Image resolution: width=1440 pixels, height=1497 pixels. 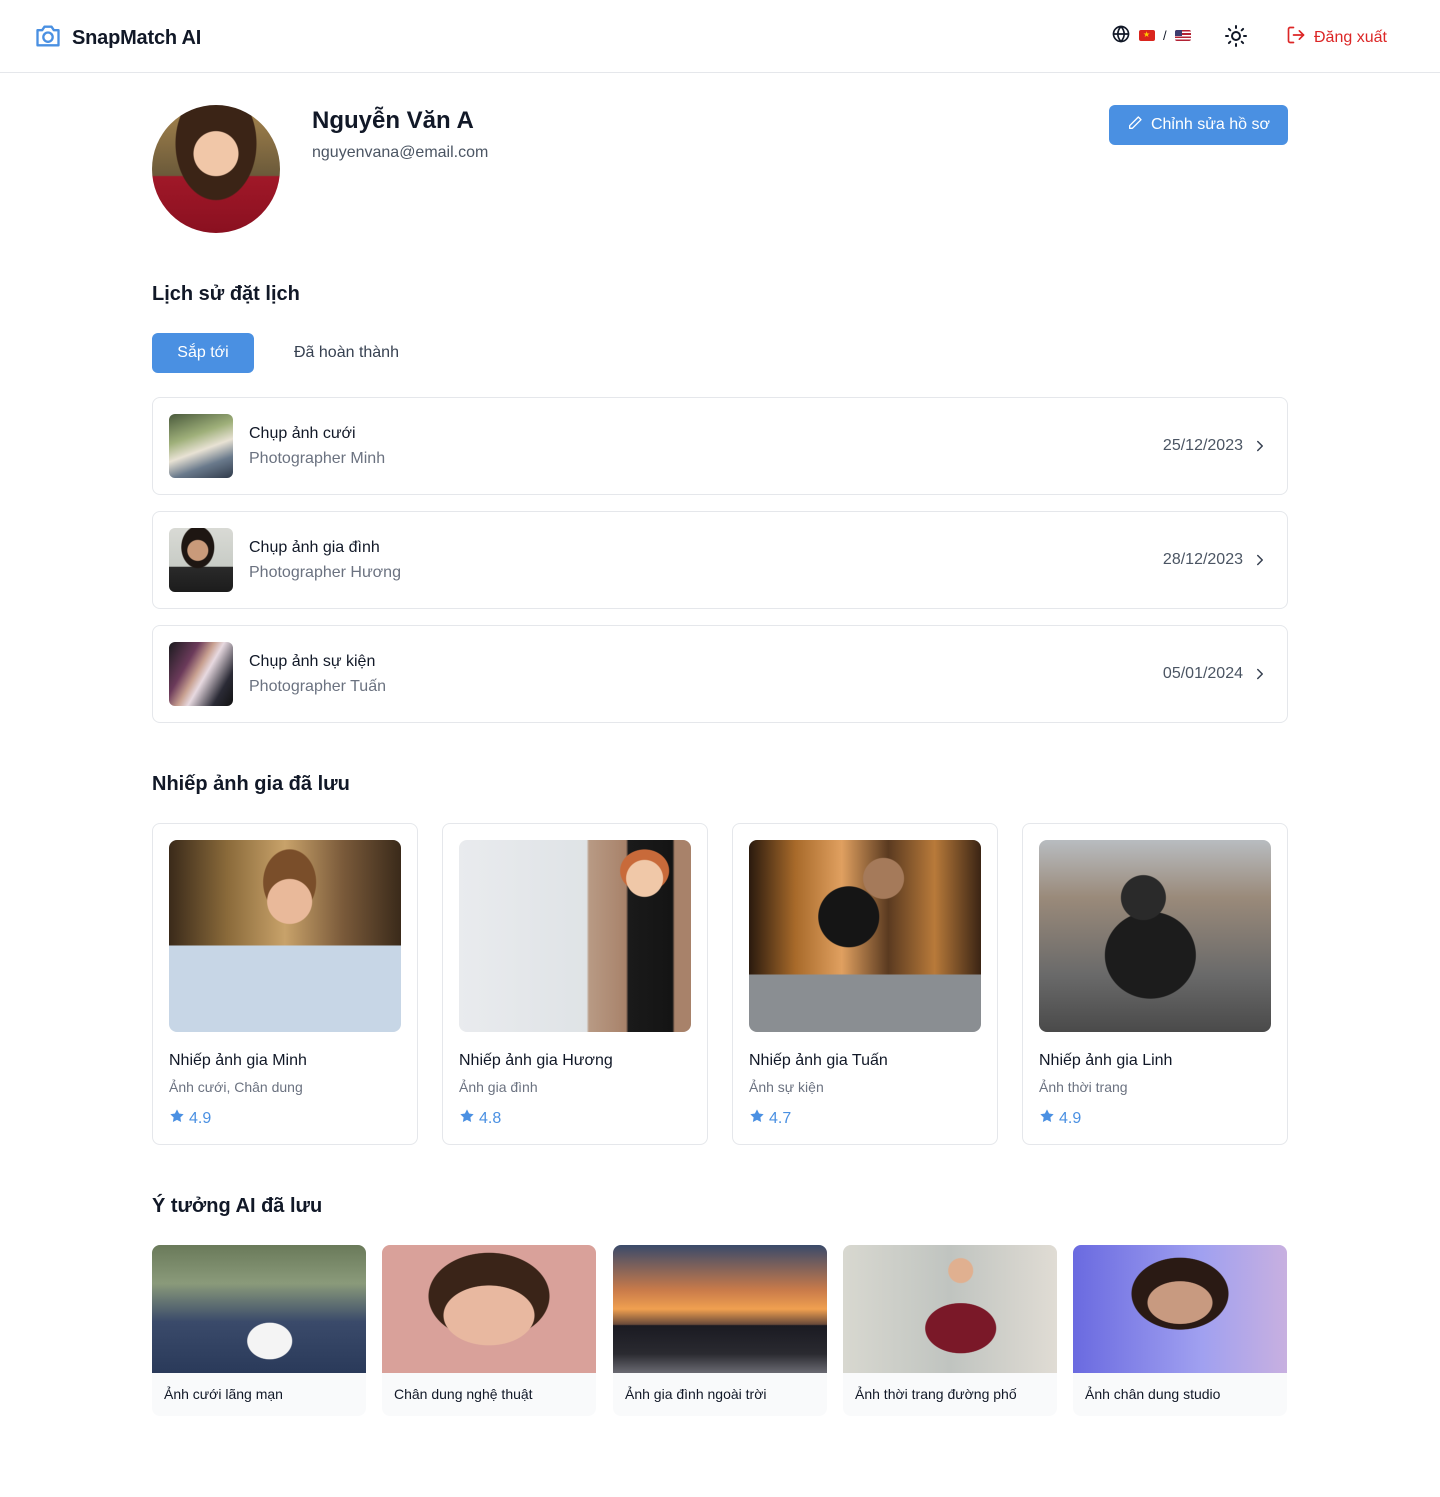 I want to click on camera-icon, so click(x=48, y=38).